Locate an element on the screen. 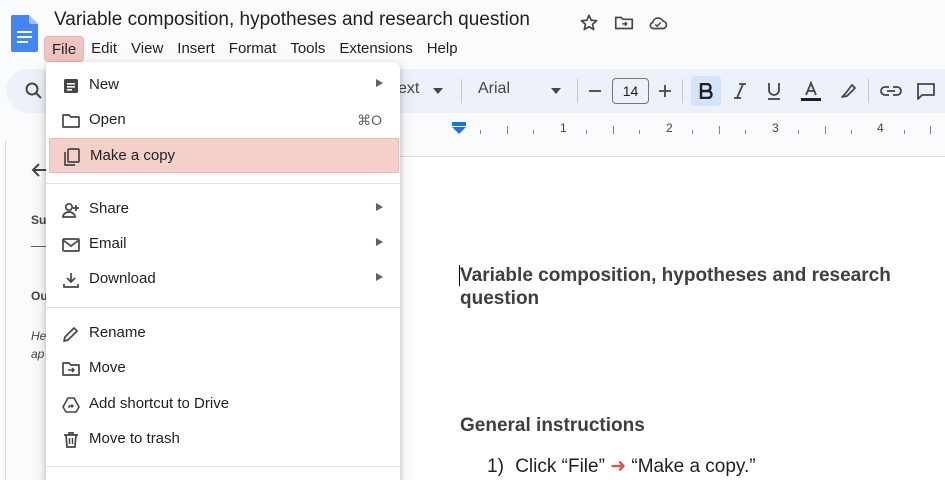 The image size is (945, 480). star-icon is located at coordinates (589, 23).